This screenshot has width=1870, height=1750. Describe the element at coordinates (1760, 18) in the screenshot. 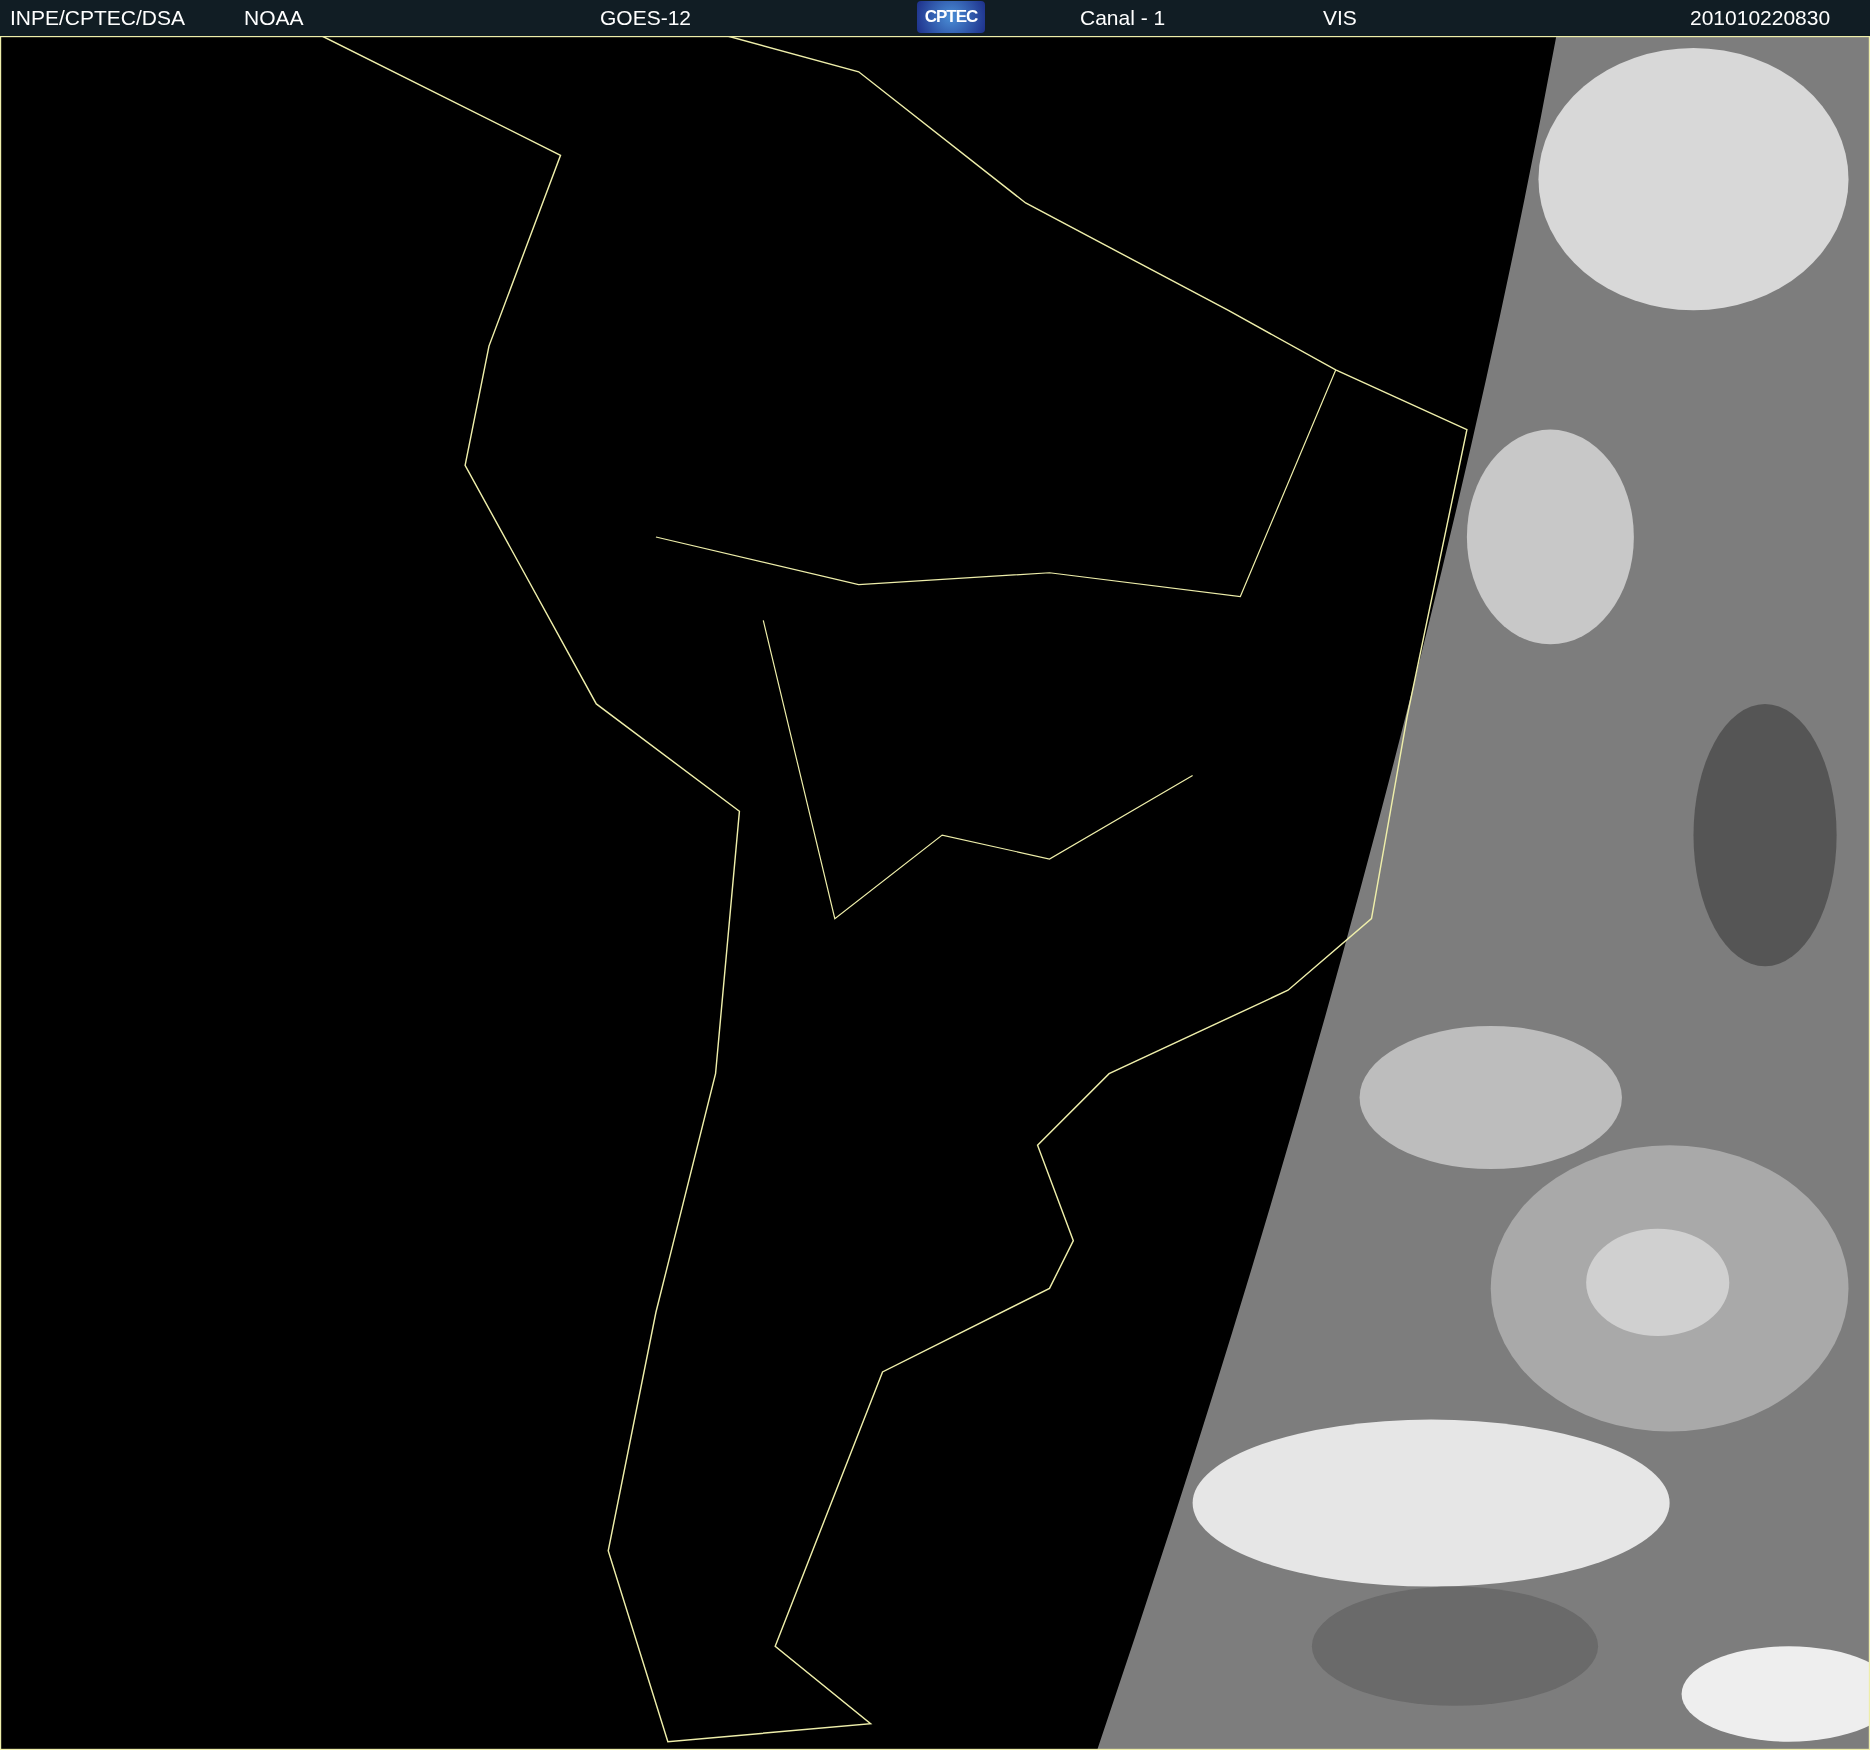

I see `header-text: 201010220830` at that location.